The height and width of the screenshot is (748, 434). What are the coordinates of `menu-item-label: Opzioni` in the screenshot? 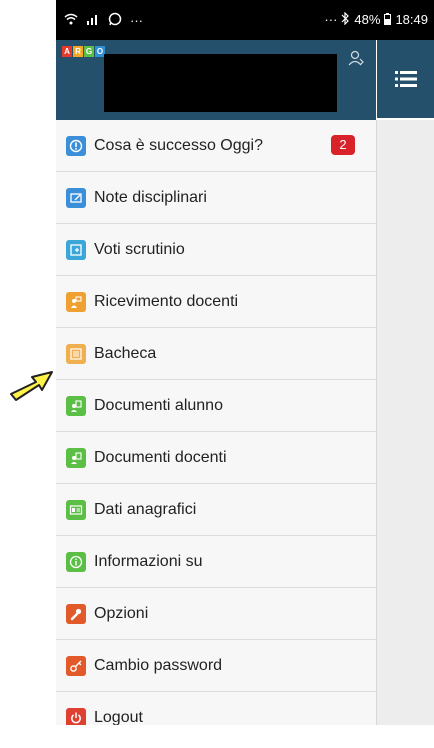 It's located at (121, 613).